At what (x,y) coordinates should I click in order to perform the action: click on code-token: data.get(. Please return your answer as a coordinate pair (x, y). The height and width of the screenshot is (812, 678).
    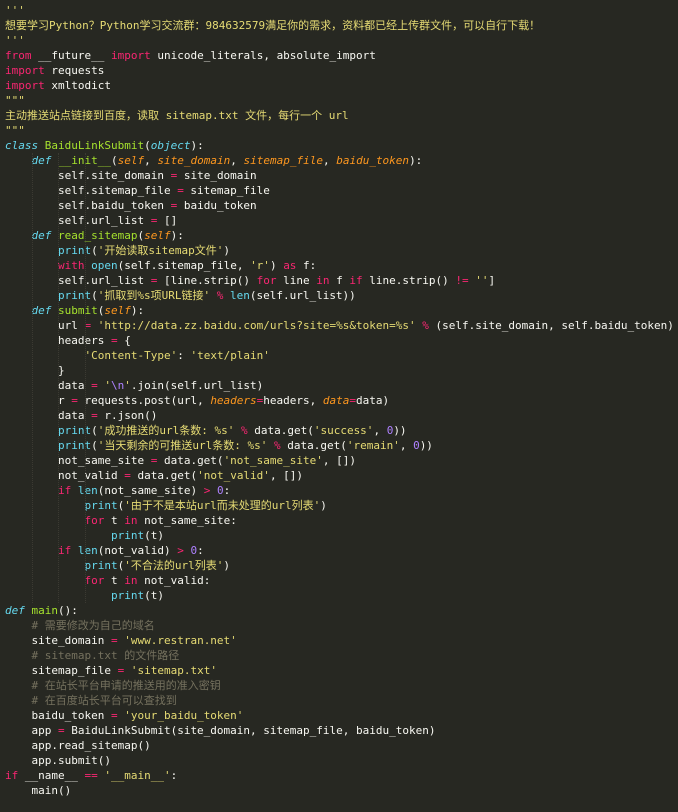
    Looking at the image, I should click on (313, 445).